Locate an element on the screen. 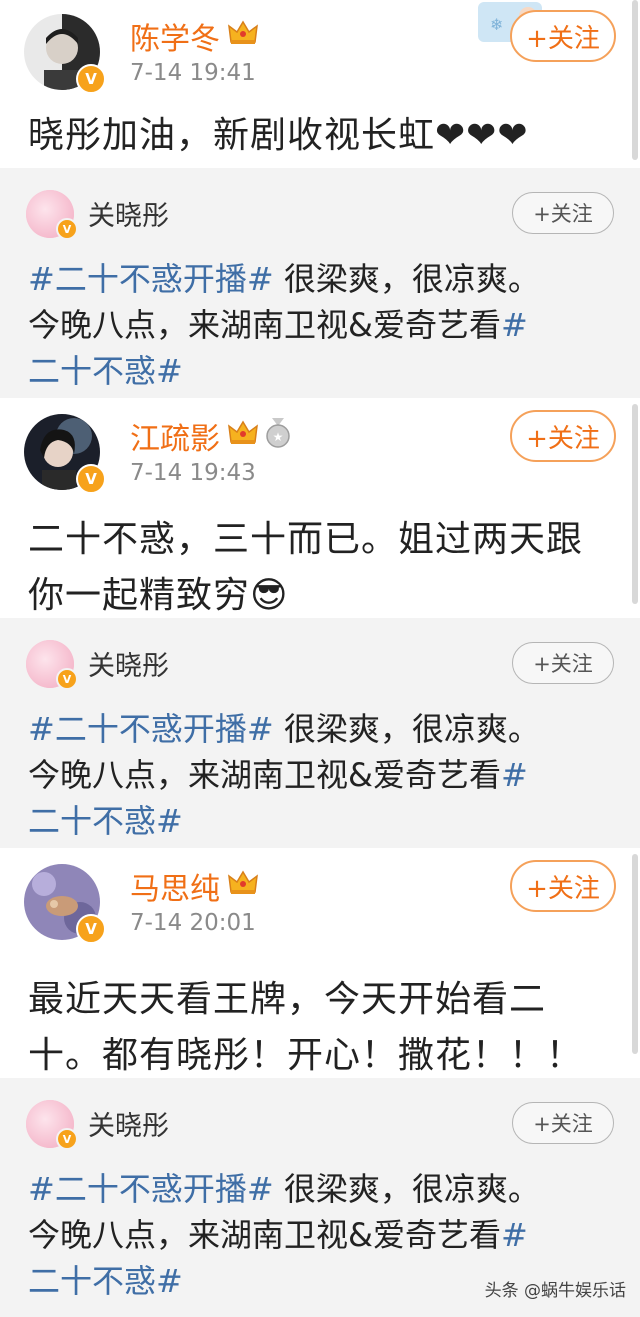 The image size is (640, 1317). post-text: 晓彤加油，新剧收视长虹❤❤❤ is located at coordinates (278, 136).